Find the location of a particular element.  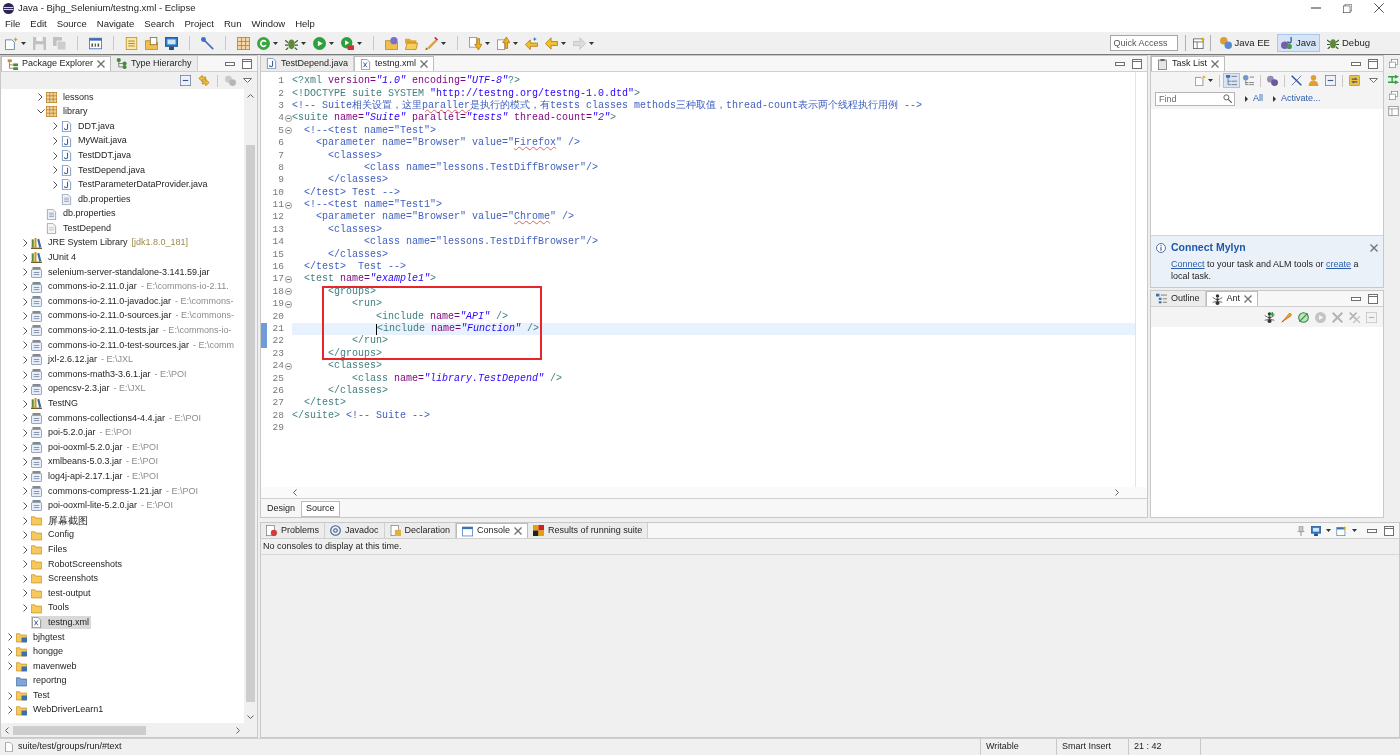

tree-item: Tools is located at coordinates (51, 608).